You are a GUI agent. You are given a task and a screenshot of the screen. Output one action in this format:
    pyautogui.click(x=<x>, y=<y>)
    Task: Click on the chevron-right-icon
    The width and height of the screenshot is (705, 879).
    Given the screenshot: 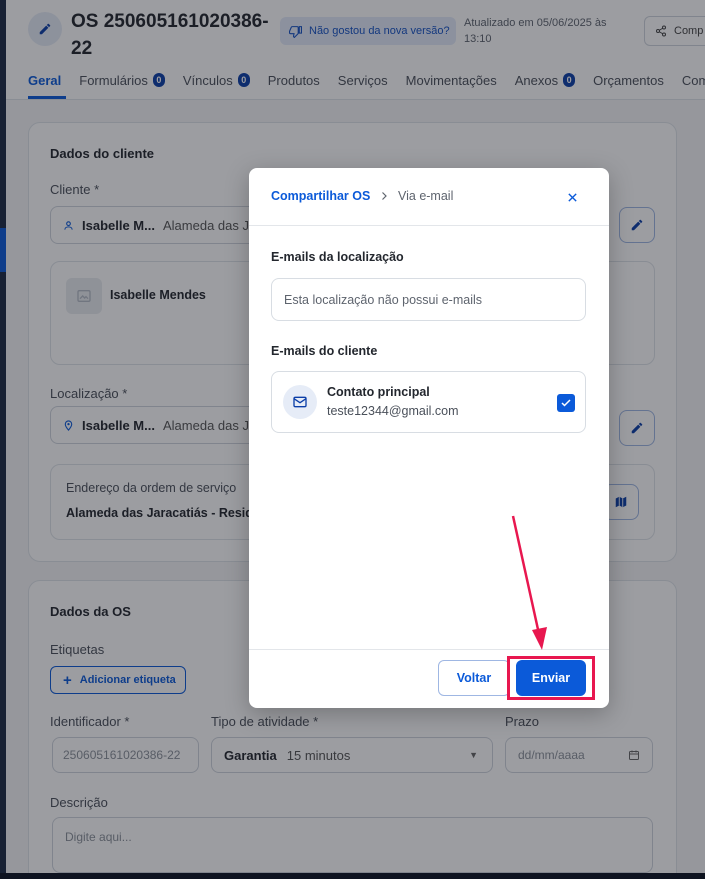 What is the action you would take?
    pyautogui.click(x=384, y=196)
    